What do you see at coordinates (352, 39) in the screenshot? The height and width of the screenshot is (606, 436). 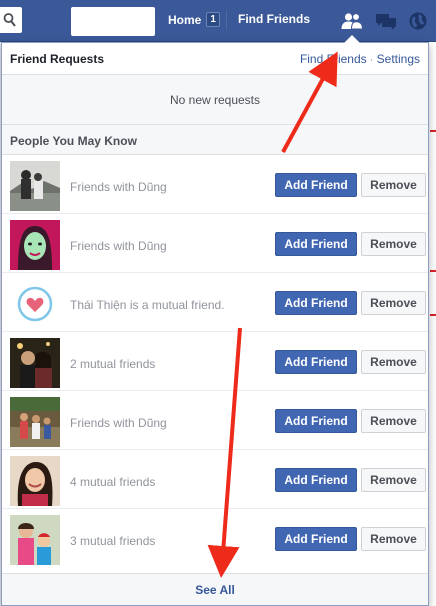 I see `dropdown-caret` at bounding box center [352, 39].